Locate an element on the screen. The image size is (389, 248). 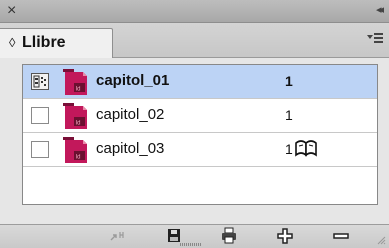
panel-titlebar: × ◂◂ is located at coordinates (194, 11).